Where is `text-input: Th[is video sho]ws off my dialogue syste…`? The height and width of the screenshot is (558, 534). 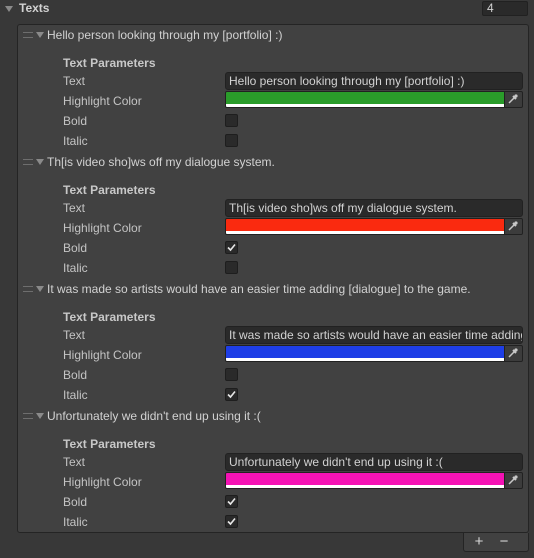
text-input: Th[is video sho]ws off my dialogue syste… is located at coordinates (374, 208).